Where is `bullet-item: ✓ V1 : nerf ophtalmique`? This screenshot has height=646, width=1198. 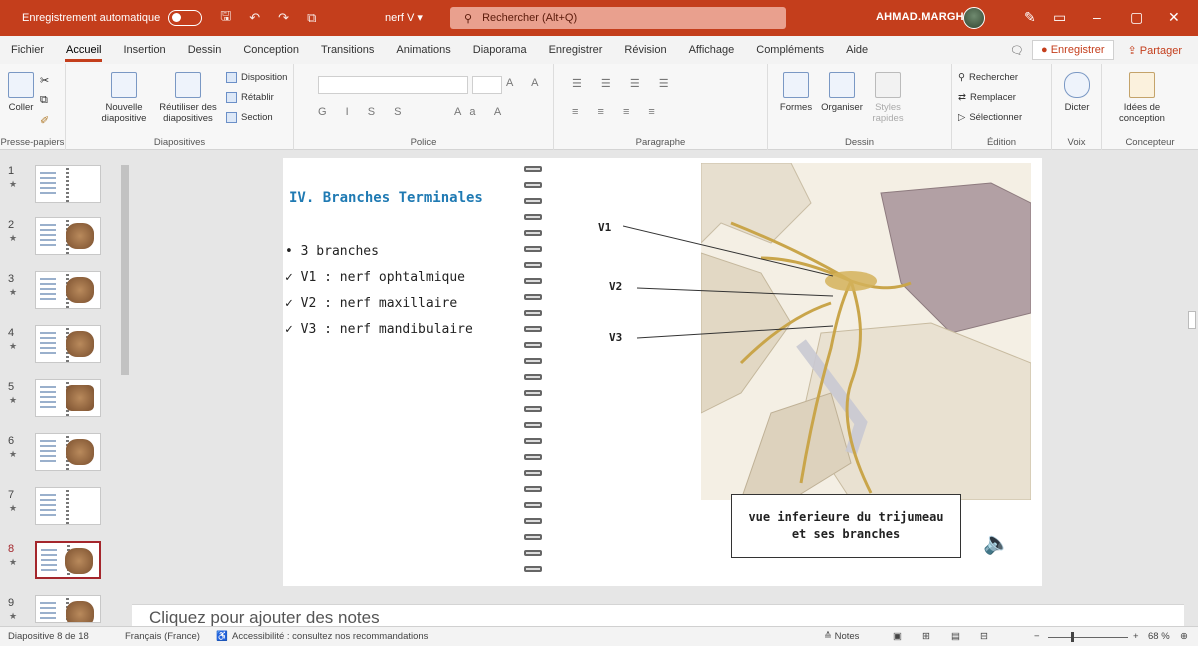 bullet-item: ✓ V1 : nerf ophtalmique is located at coordinates (375, 277).